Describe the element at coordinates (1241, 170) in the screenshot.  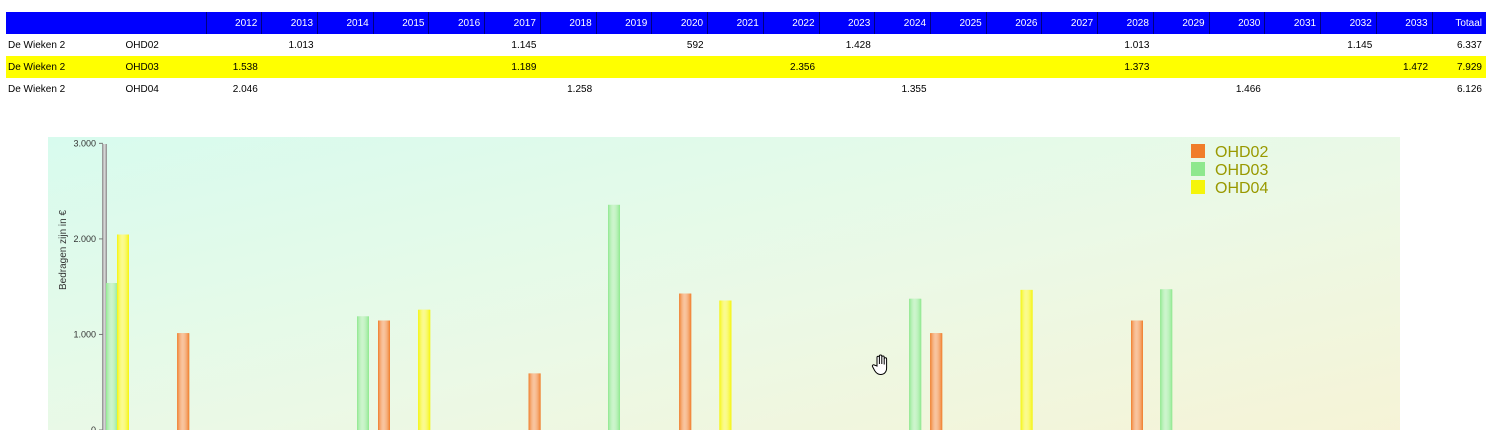
I see `legend-label-ohd03: OHD03` at that location.